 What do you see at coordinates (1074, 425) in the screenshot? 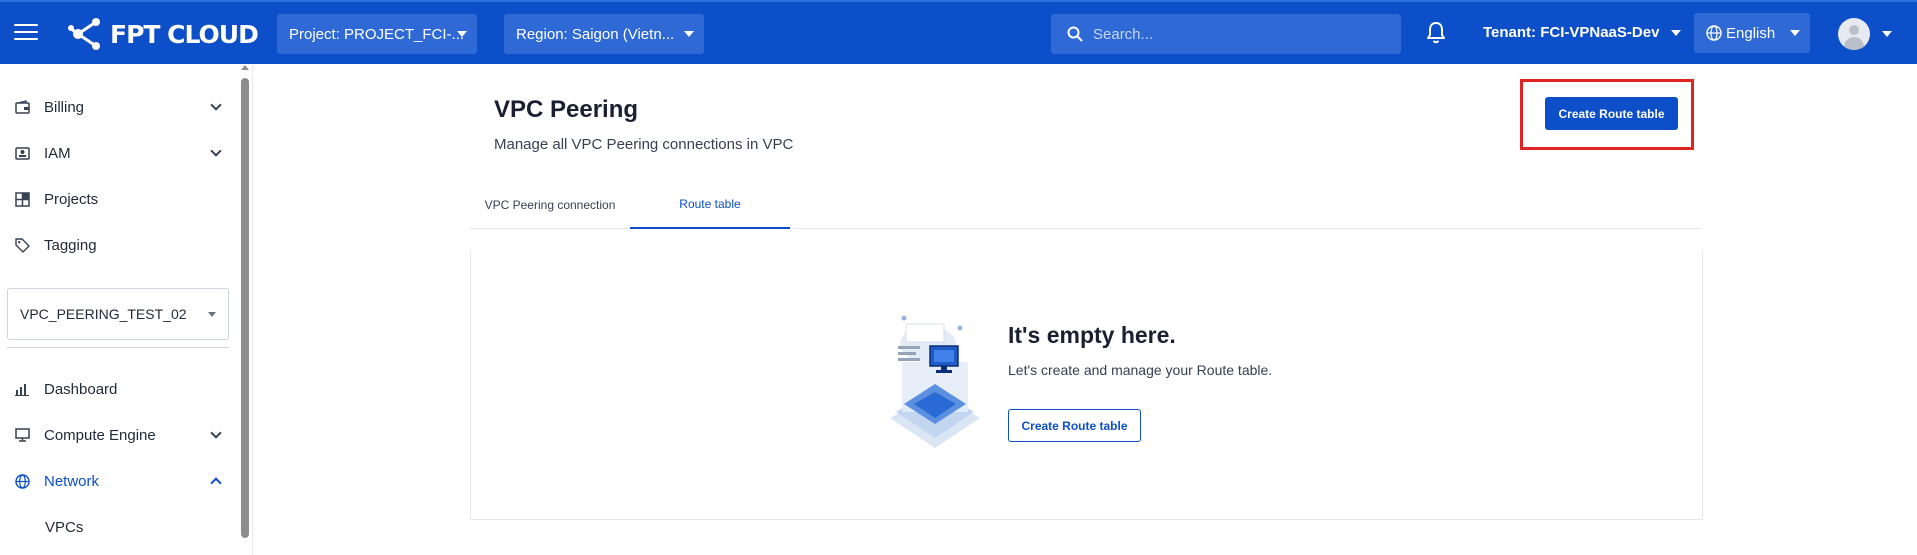
I see `empty-state-create-route-table-button: Create Route table` at bounding box center [1074, 425].